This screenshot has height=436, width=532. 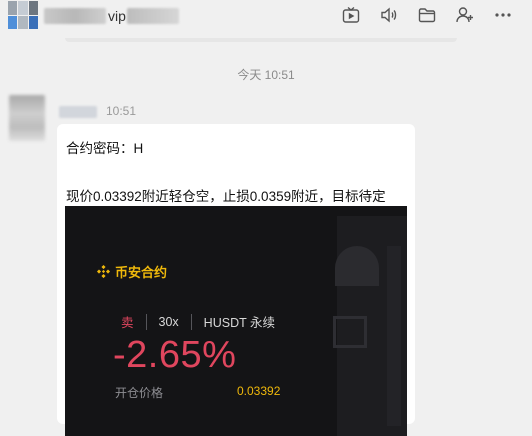 I want to click on chat-title: vip, so click(x=111, y=16).